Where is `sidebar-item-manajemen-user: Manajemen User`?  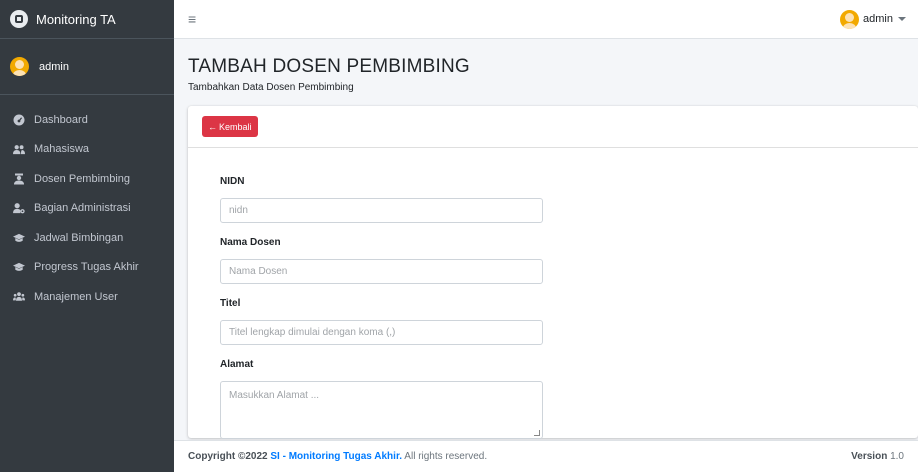 sidebar-item-manajemen-user: Manajemen User is located at coordinates (87, 297).